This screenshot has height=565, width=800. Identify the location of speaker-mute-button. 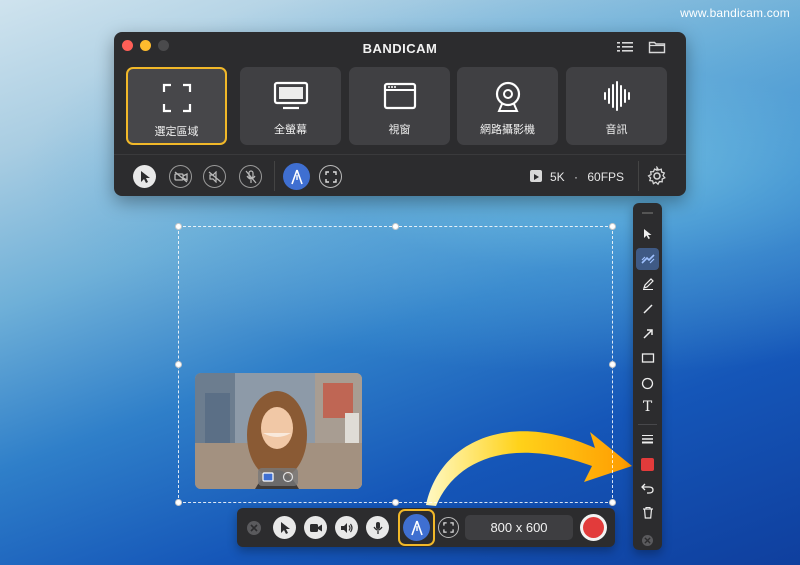
(214, 176).